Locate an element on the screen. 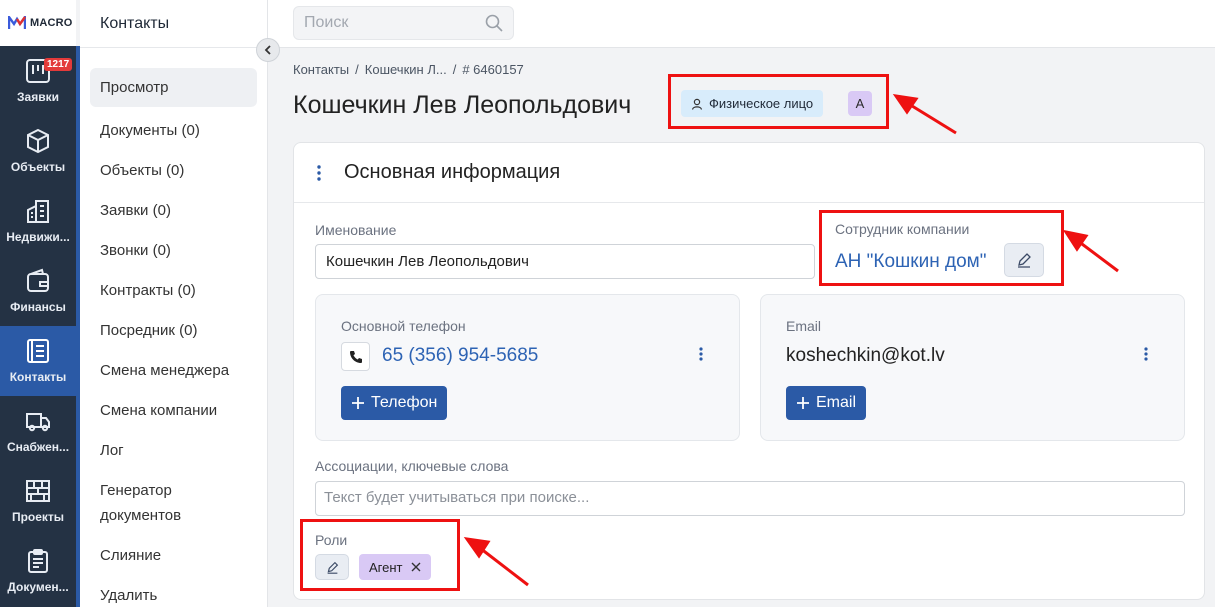 Image resolution: width=1215 pixels, height=607 pixels. logo-text: MACRO is located at coordinates (51, 23).